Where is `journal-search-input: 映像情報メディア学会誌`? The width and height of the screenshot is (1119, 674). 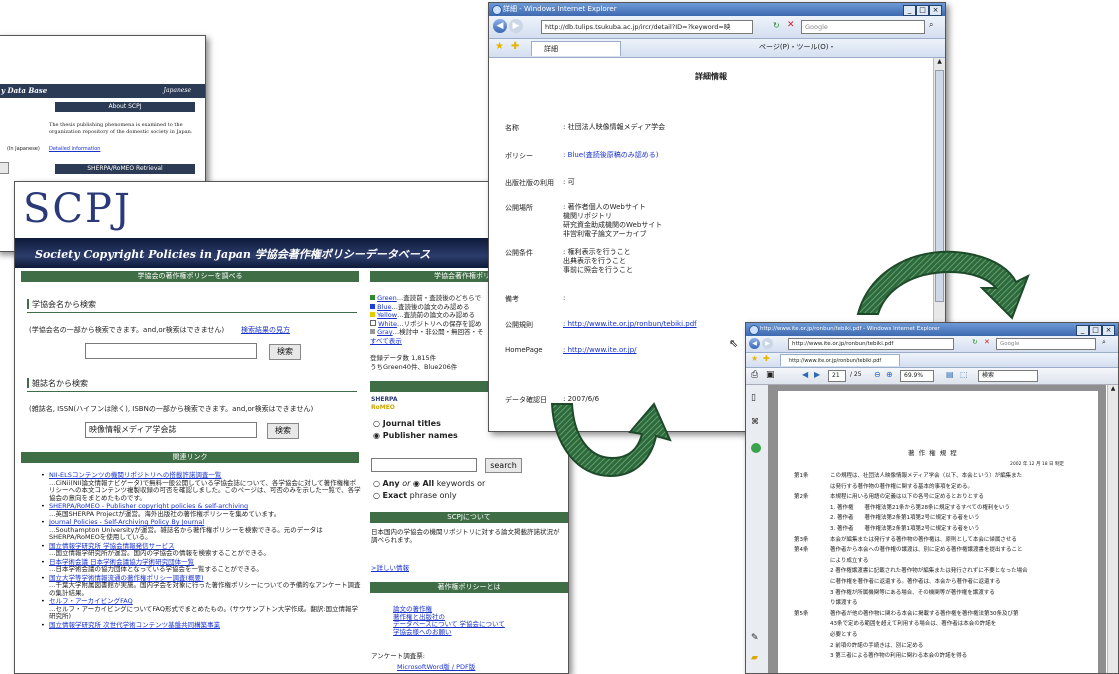 journal-search-input: 映像情報メディア学会誌 is located at coordinates (171, 430).